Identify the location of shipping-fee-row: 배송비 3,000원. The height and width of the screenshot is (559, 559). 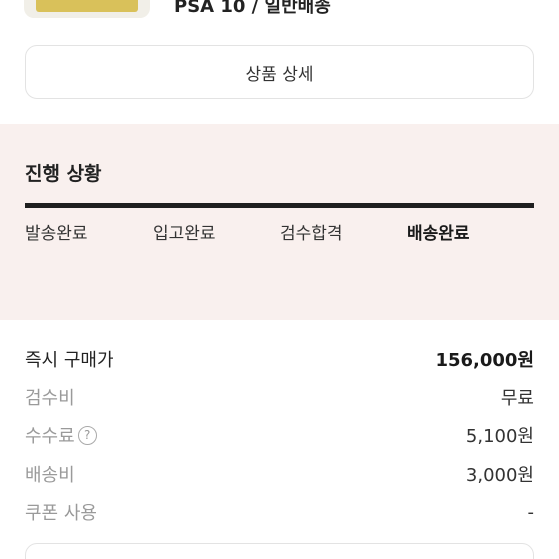
(279, 474).